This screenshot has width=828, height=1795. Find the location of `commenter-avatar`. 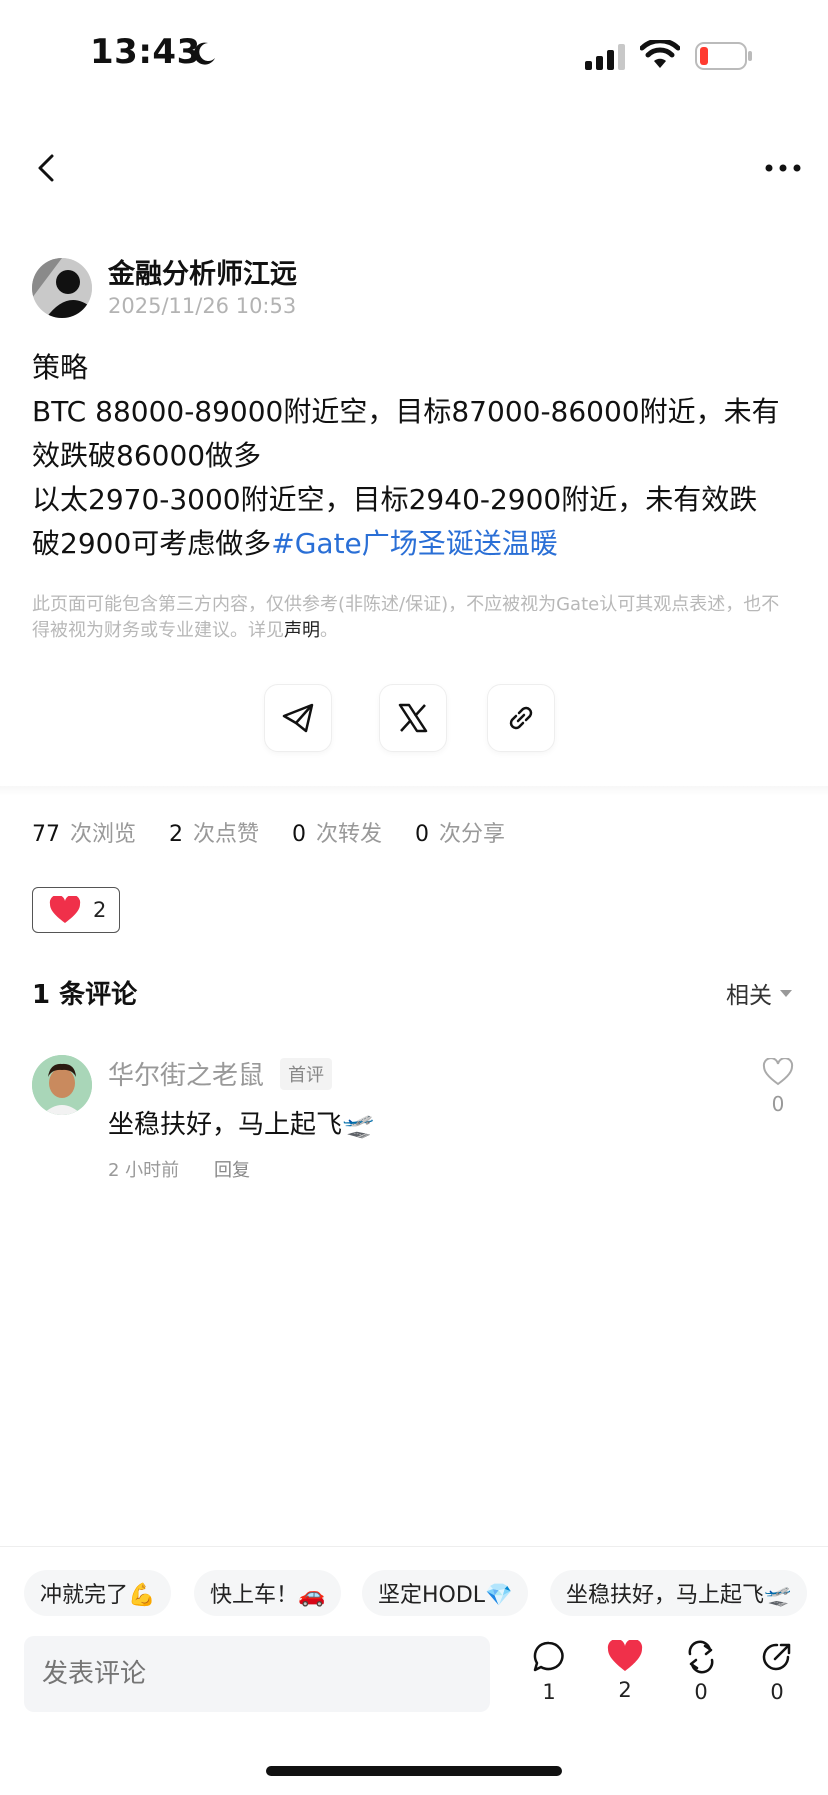

commenter-avatar is located at coordinates (62, 1085).